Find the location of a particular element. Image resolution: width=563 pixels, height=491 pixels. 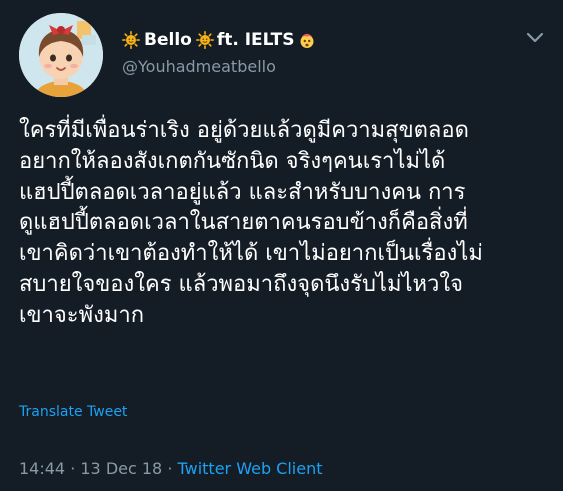

tweet-date: 13 Dec 18 is located at coordinates (121, 468).